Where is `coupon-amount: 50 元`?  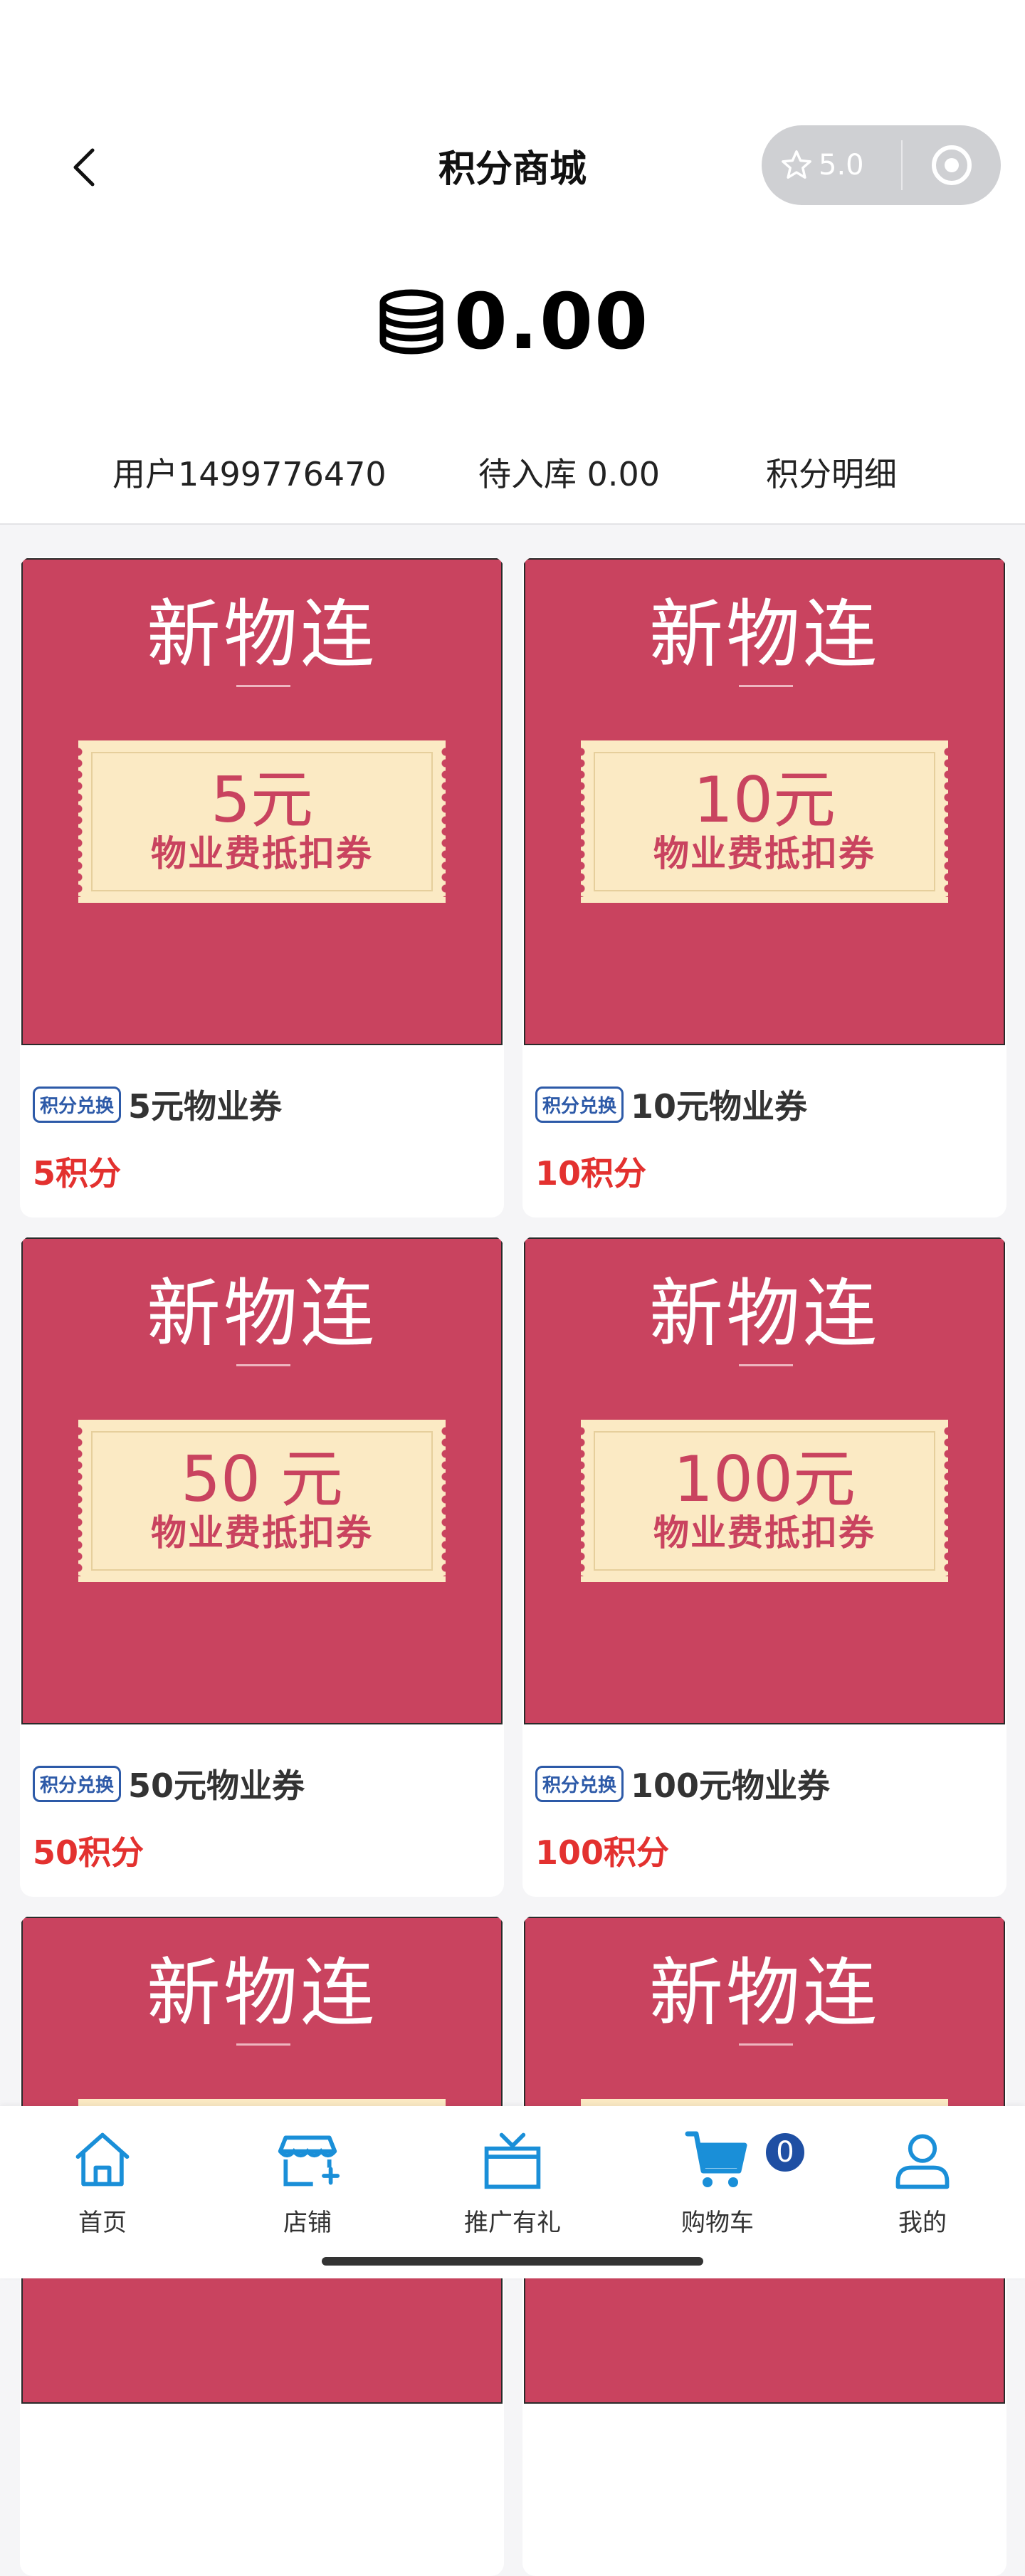
coupon-amount: 50 元 is located at coordinates (262, 1479).